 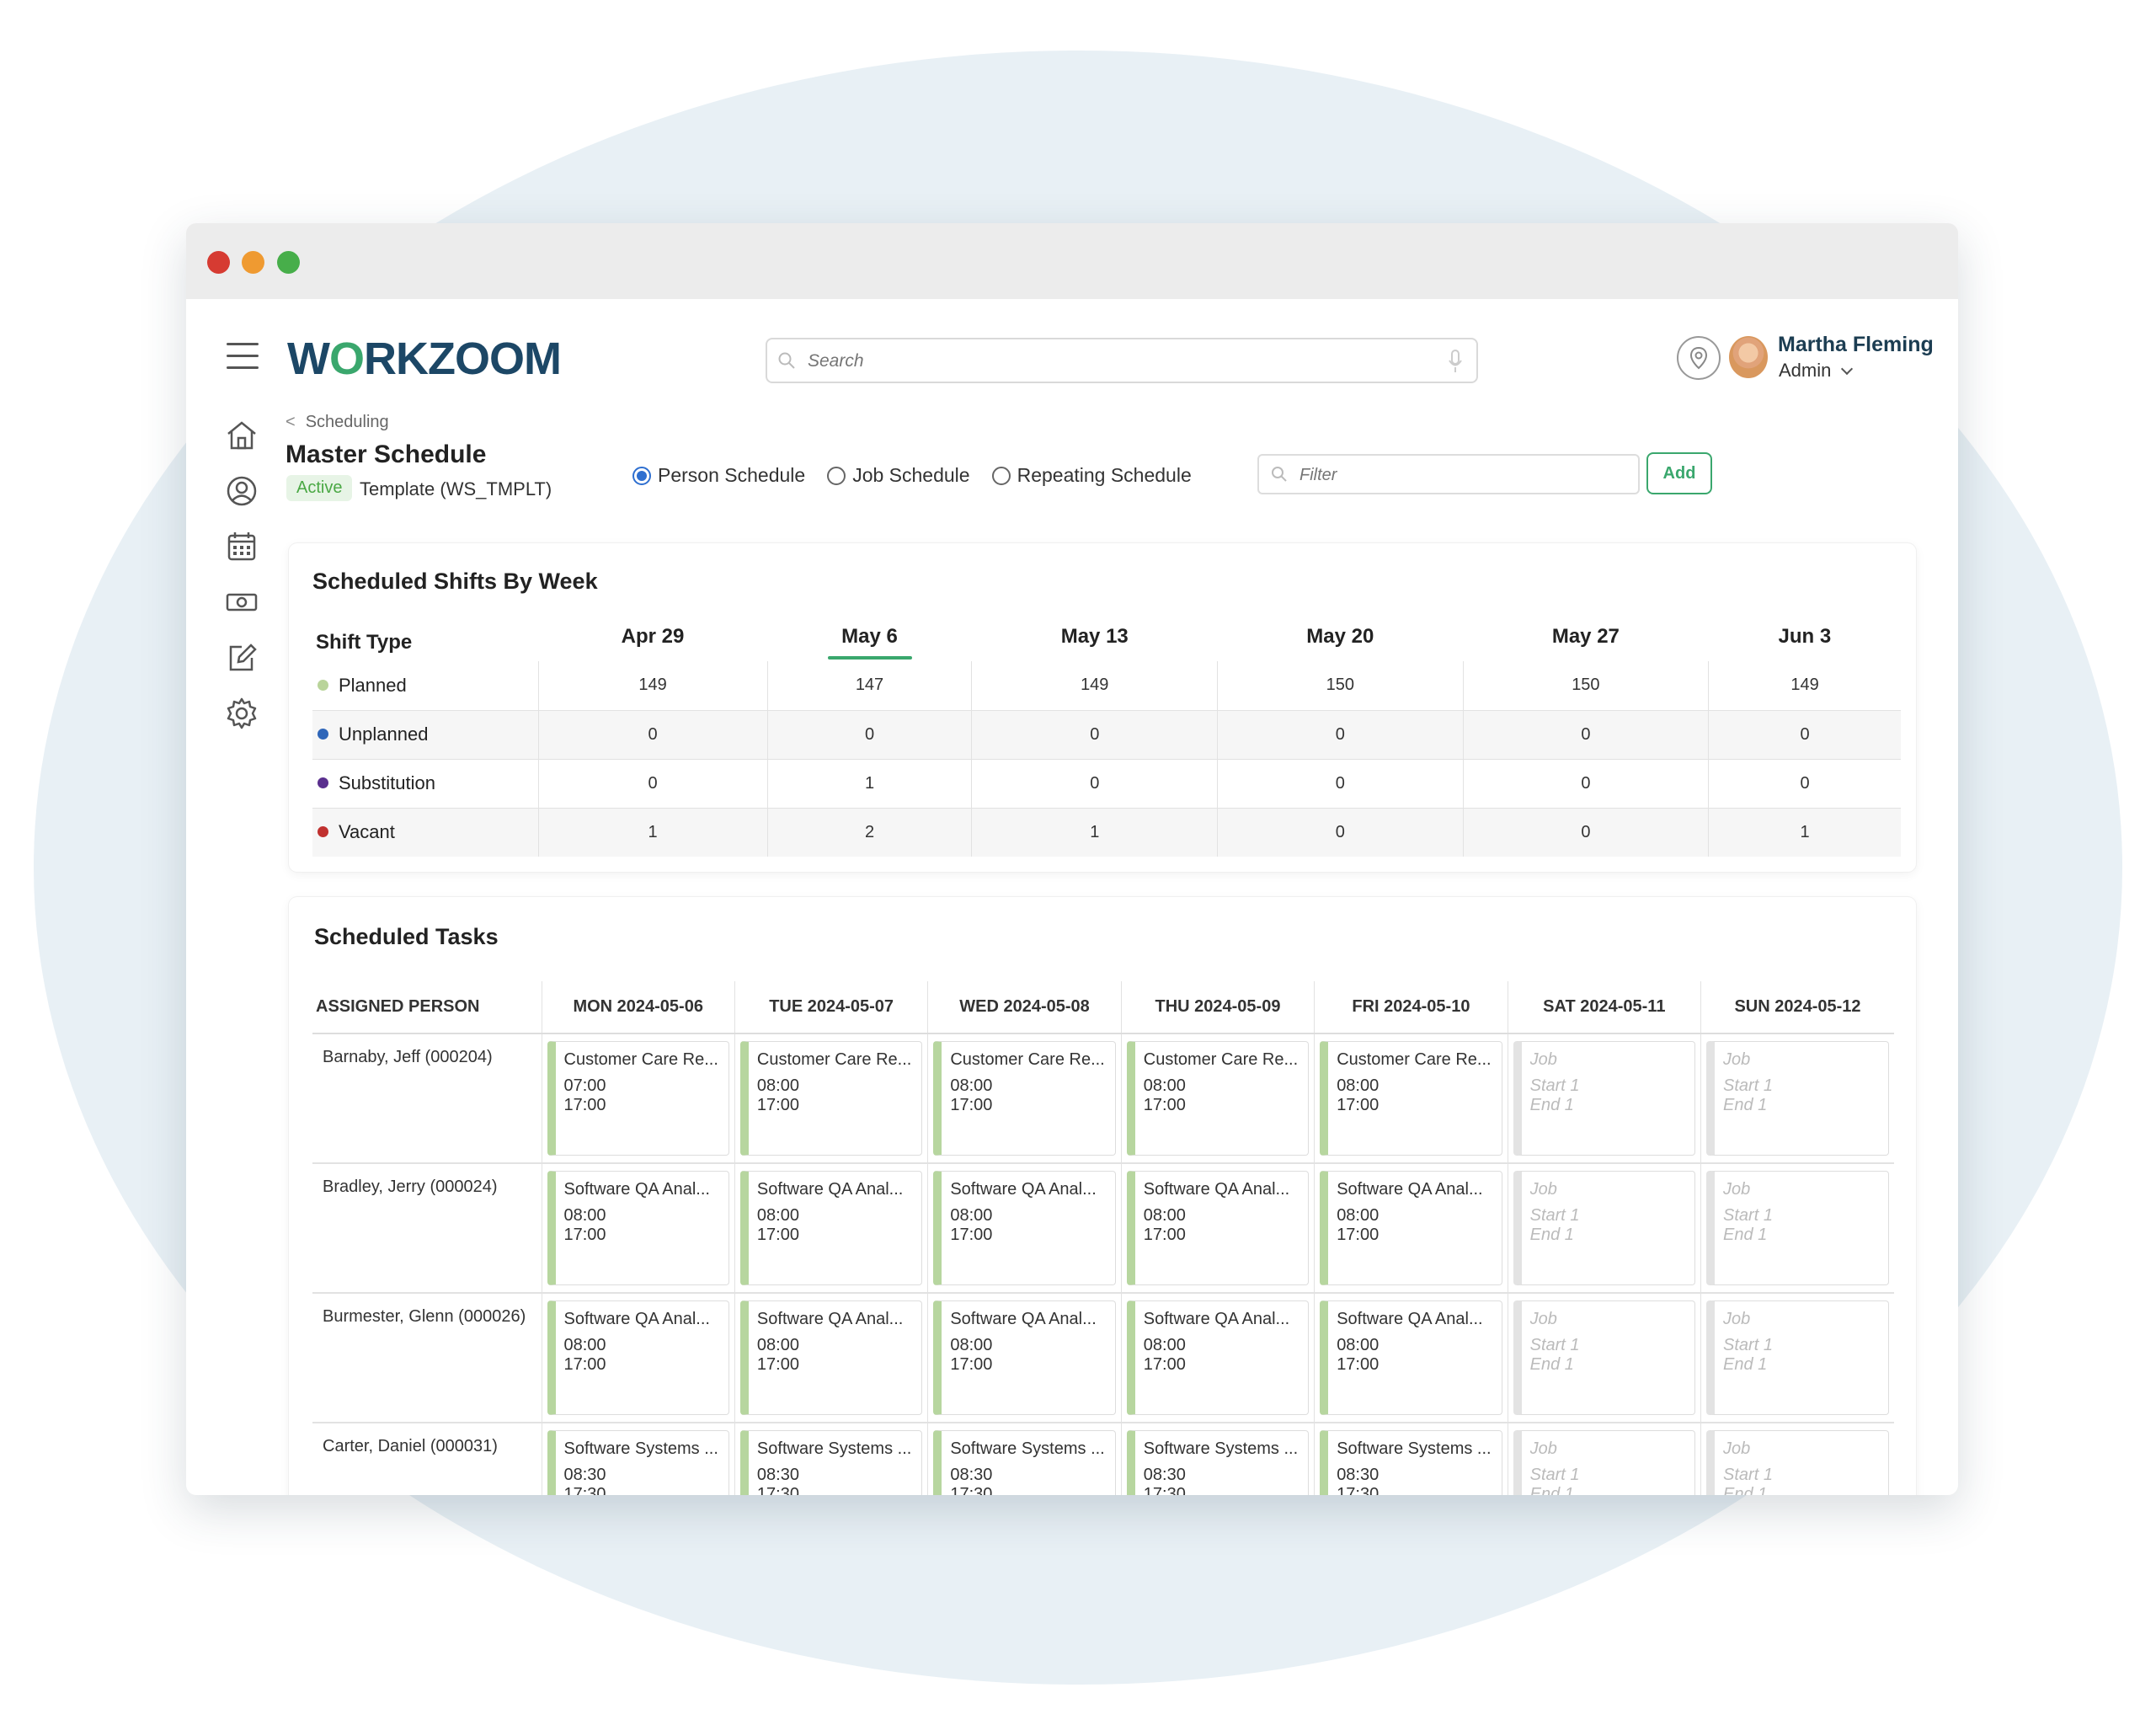 What do you see at coordinates (241, 491) in the screenshot?
I see `user-profile-icon` at bounding box center [241, 491].